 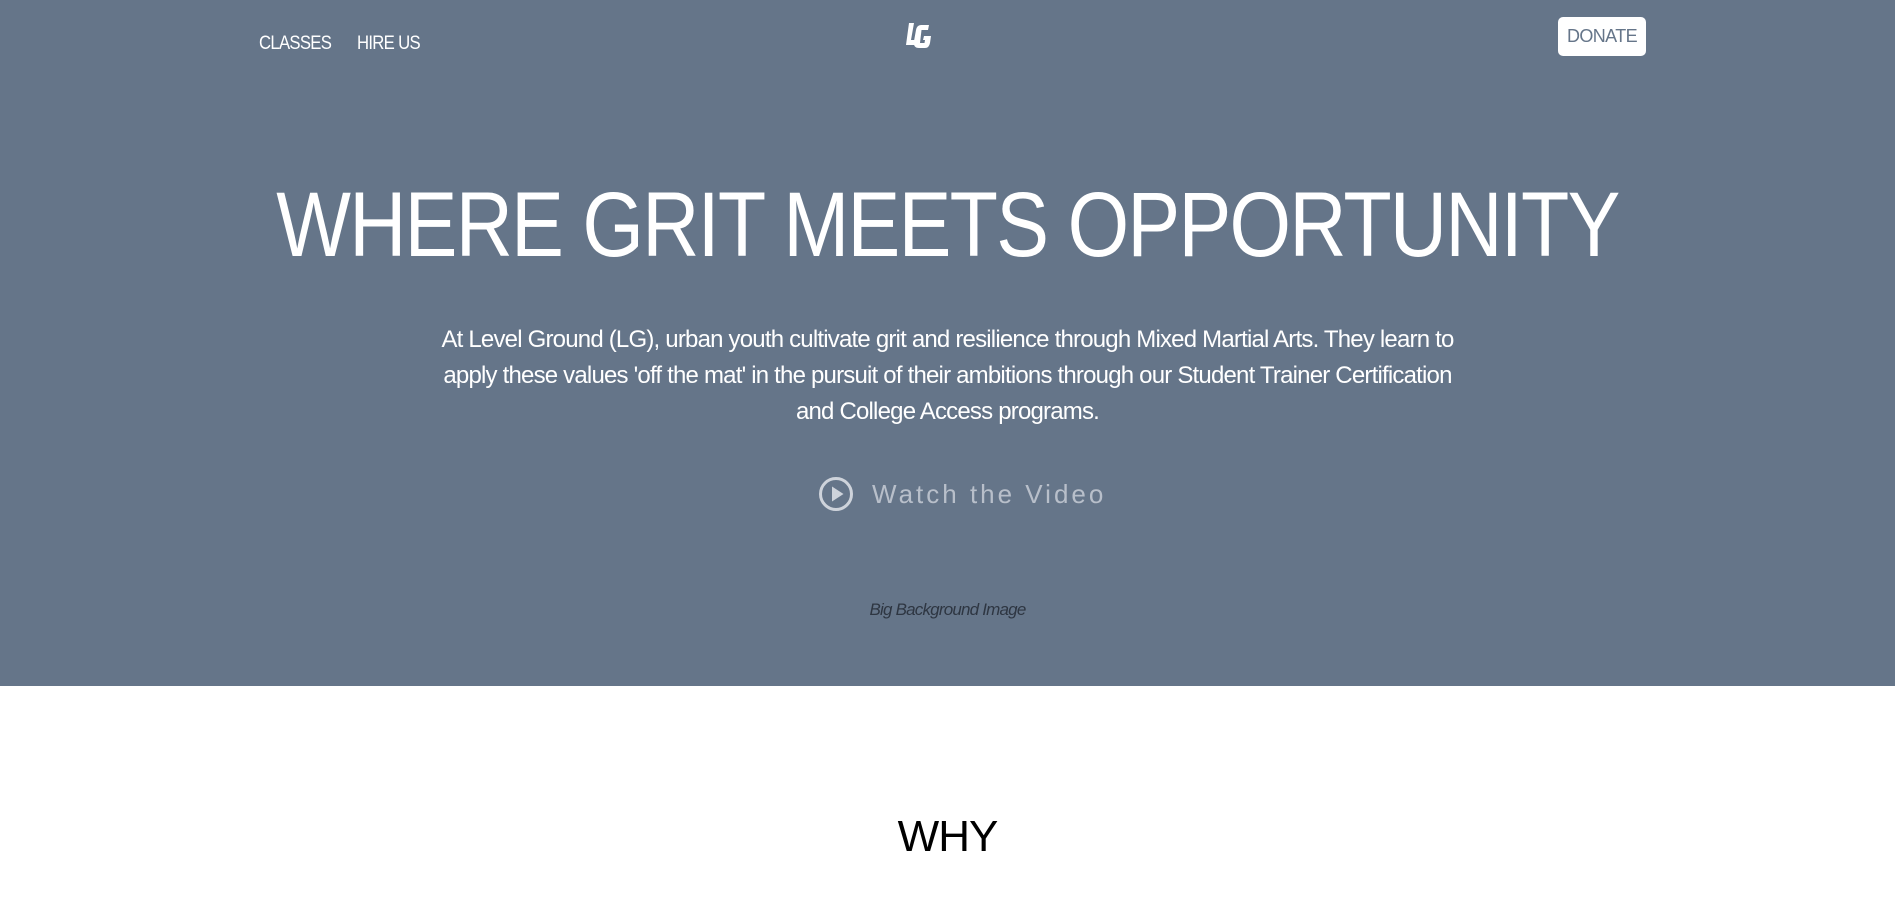 What do you see at coordinates (836, 494) in the screenshot?
I see `play-circle-icon` at bounding box center [836, 494].